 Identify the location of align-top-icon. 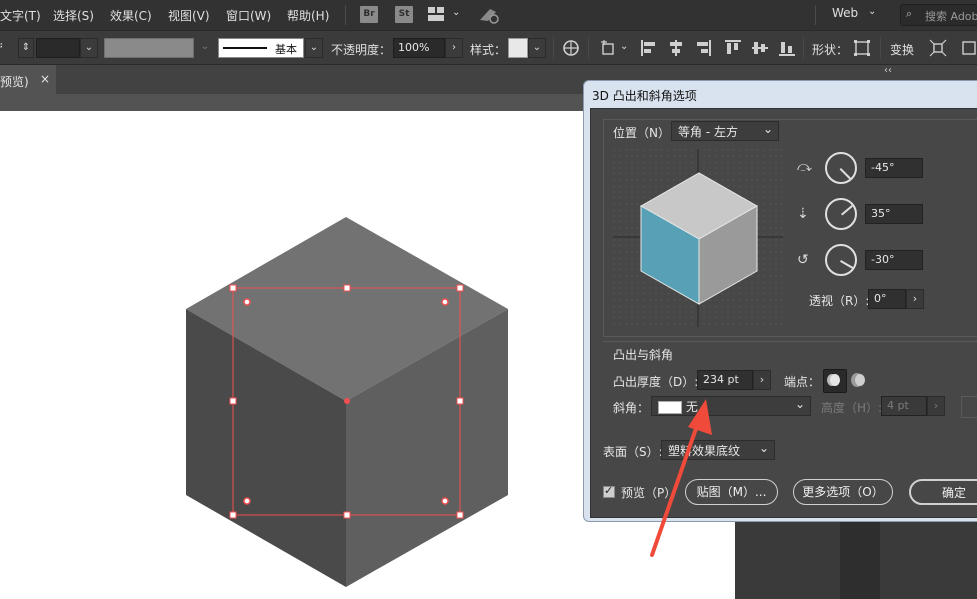
(733, 48).